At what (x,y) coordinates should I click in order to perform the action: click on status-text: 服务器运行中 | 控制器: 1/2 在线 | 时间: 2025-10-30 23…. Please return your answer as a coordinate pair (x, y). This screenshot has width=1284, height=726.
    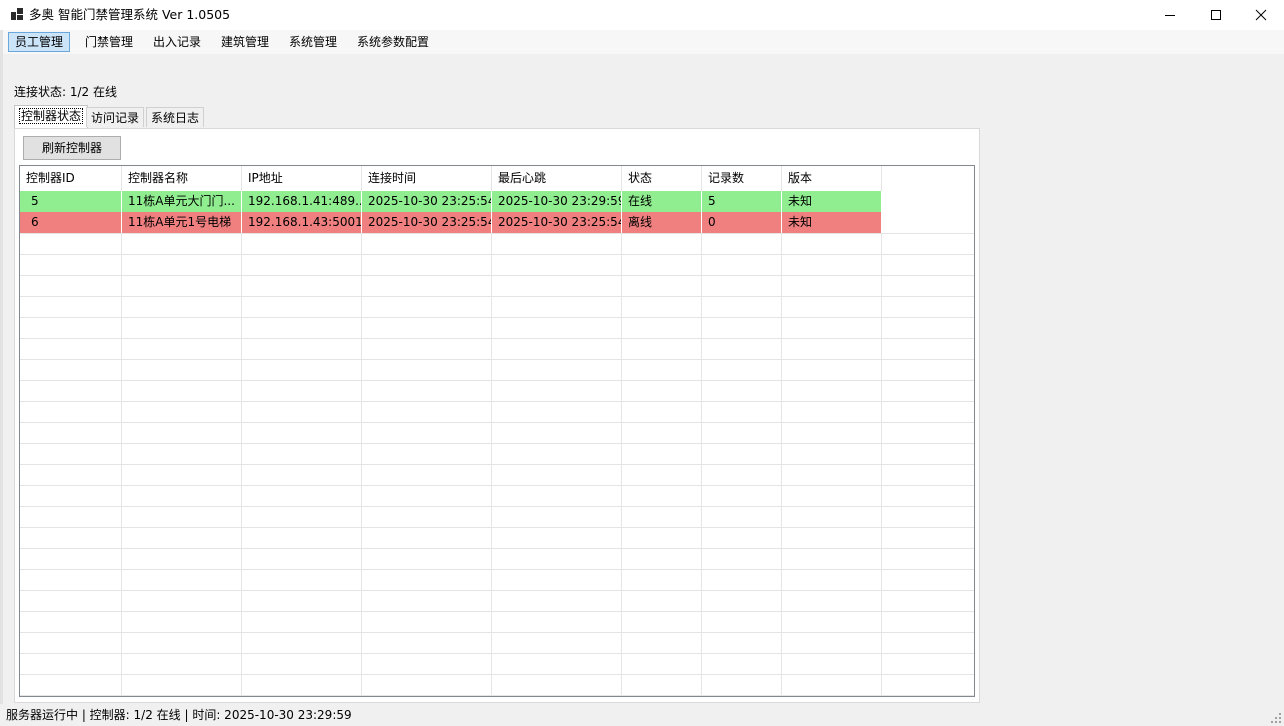
    Looking at the image, I should click on (179, 715).